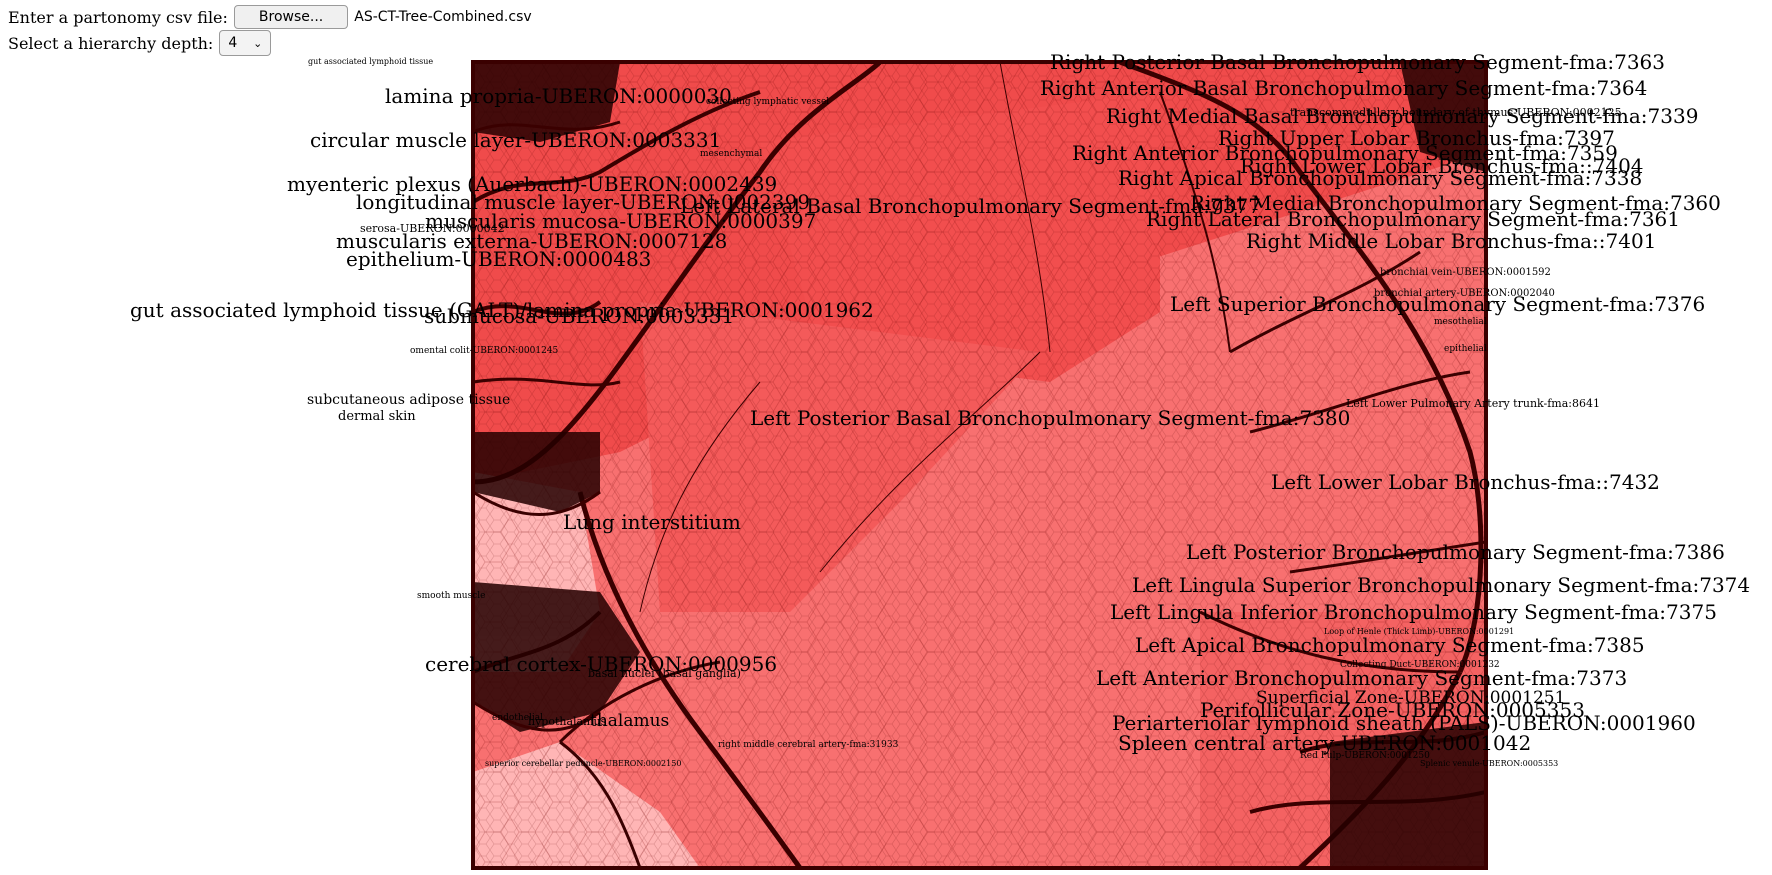  What do you see at coordinates (432, 228) in the screenshot?
I see `label-serosa: serosa-UBERON:0000042` at bounding box center [432, 228].